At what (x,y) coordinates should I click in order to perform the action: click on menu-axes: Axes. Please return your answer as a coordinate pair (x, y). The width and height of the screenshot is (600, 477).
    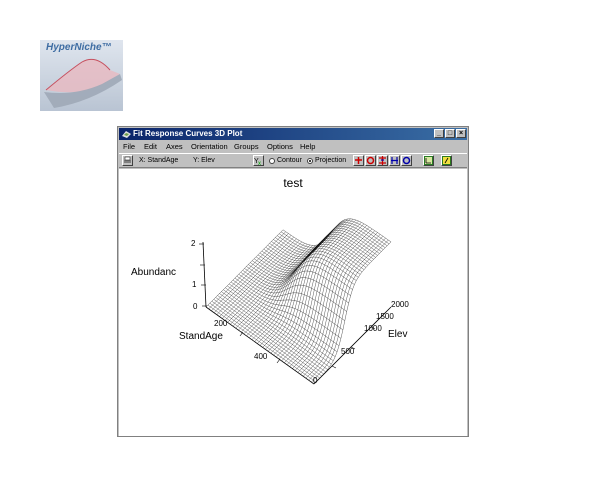
    Looking at the image, I should click on (174, 147).